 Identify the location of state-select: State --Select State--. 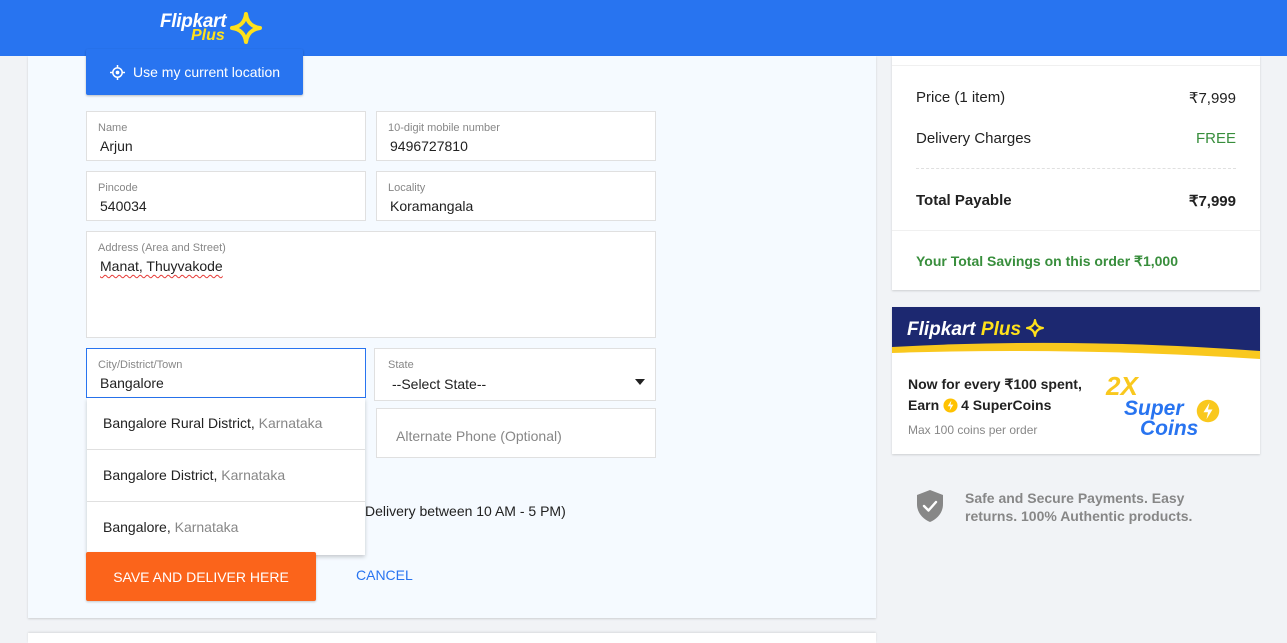
(515, 374).